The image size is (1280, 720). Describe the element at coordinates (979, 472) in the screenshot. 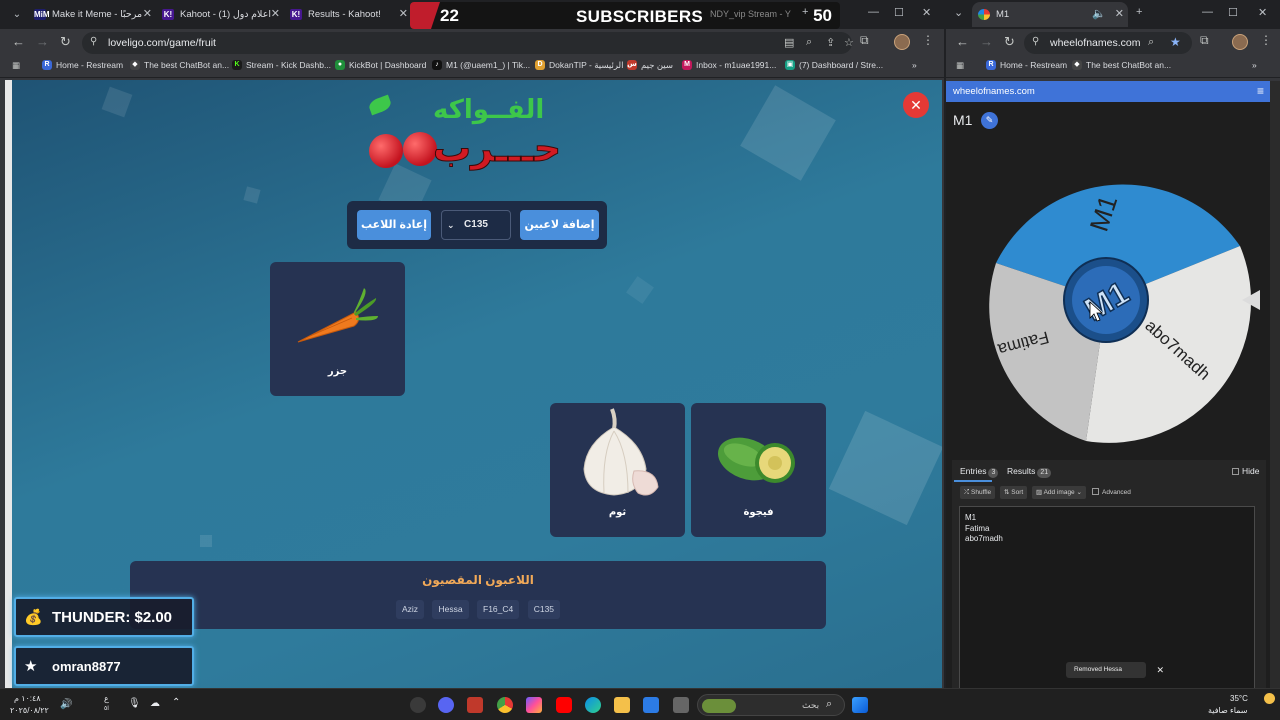

I see `tab-entries: Entries 3` at that location.